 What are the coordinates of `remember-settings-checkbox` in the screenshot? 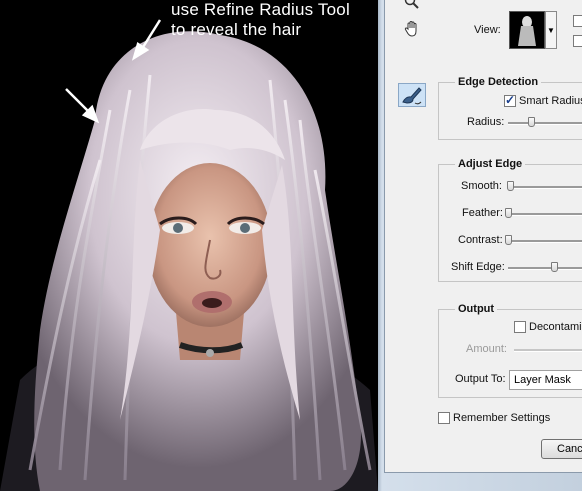 It's located at (444, 418).